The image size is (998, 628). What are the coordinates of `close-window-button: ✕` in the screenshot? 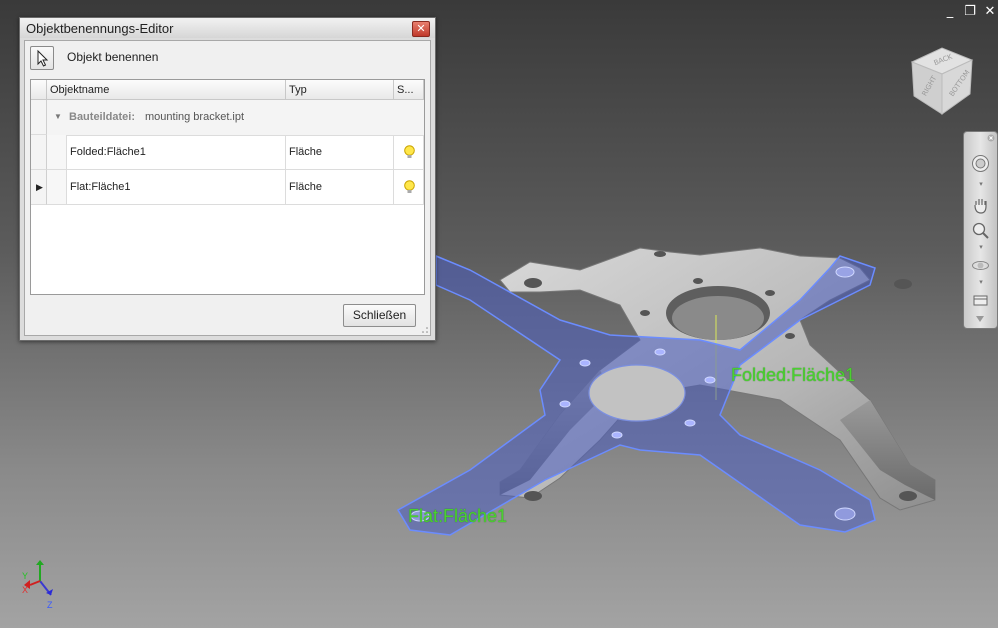 It's located at (990, 12).